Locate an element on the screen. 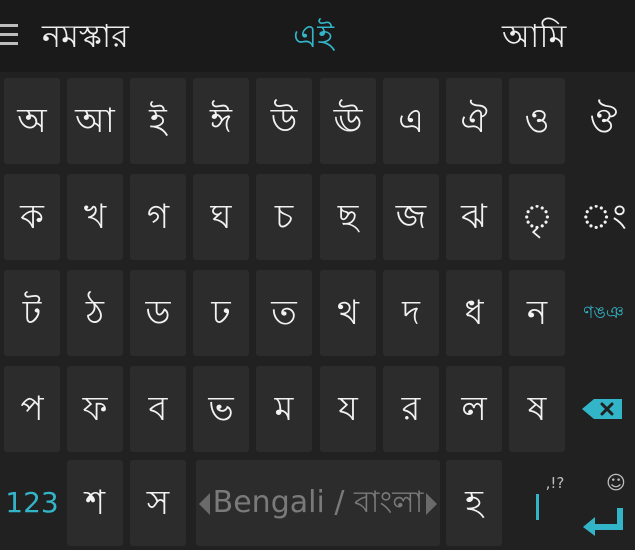 This screenshot has height=550, width=635. backspace-icon is located at coordinates (602, 409).